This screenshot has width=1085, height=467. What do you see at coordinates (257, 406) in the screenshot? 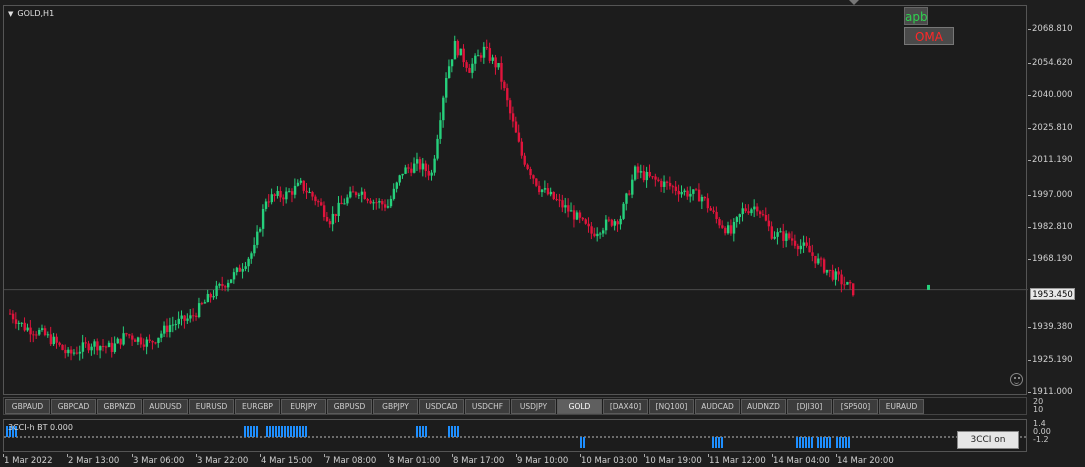
I see `symbol-button-eurgbp: EURGBP` at bounding box center [257, 406].